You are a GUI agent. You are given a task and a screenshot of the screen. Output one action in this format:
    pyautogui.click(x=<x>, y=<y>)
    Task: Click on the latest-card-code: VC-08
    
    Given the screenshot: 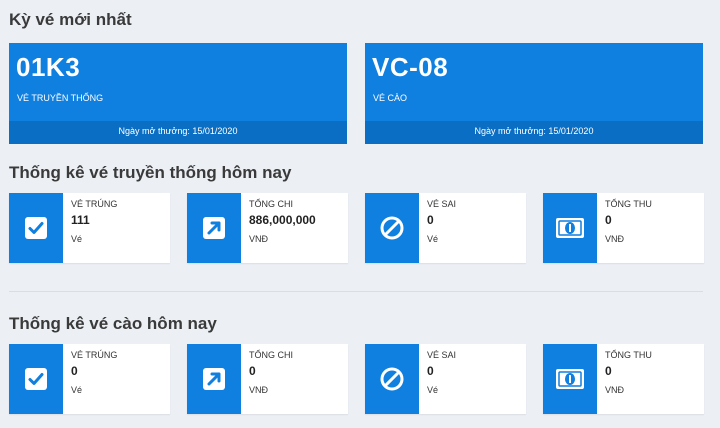 What is the action you would take?
    pyautogui.click(x=410, y=67)
    